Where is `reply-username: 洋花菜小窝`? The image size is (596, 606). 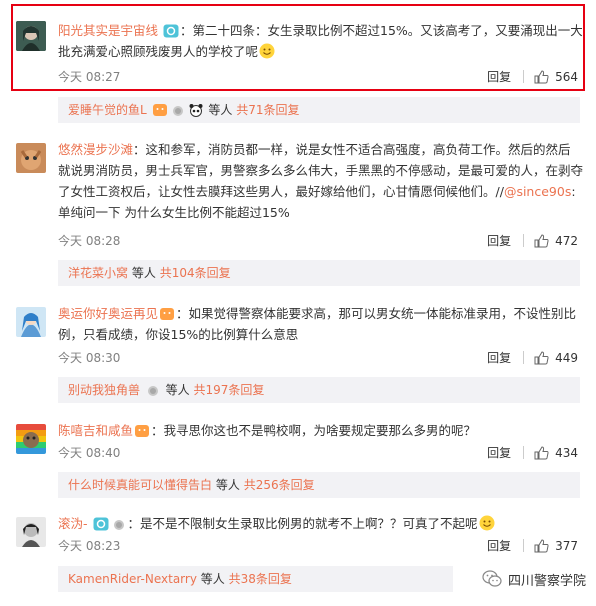
reply-username: 洋花菜小窝 is located at coordinates (98, 273).